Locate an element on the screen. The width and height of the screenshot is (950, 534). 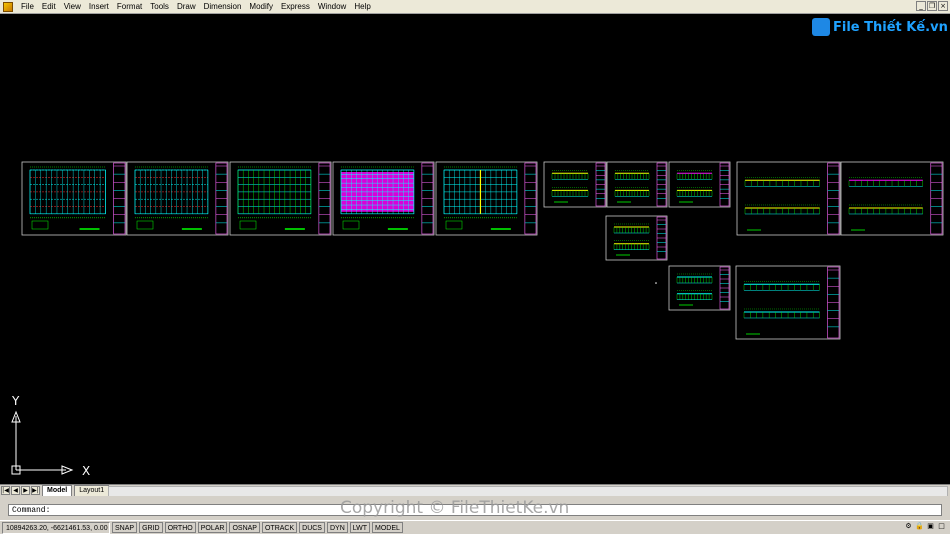
logo-text: File Thiết Kế.vn is located at coordinates (890, 27).